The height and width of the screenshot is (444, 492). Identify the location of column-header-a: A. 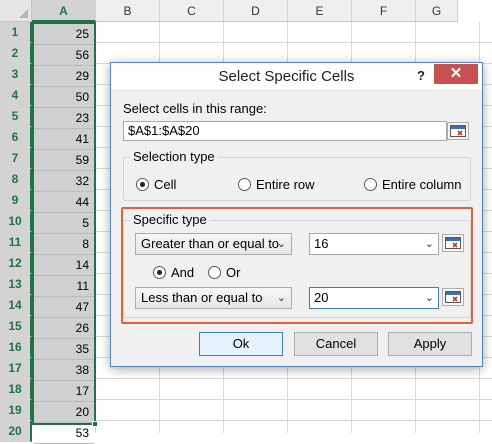
(64, 11).